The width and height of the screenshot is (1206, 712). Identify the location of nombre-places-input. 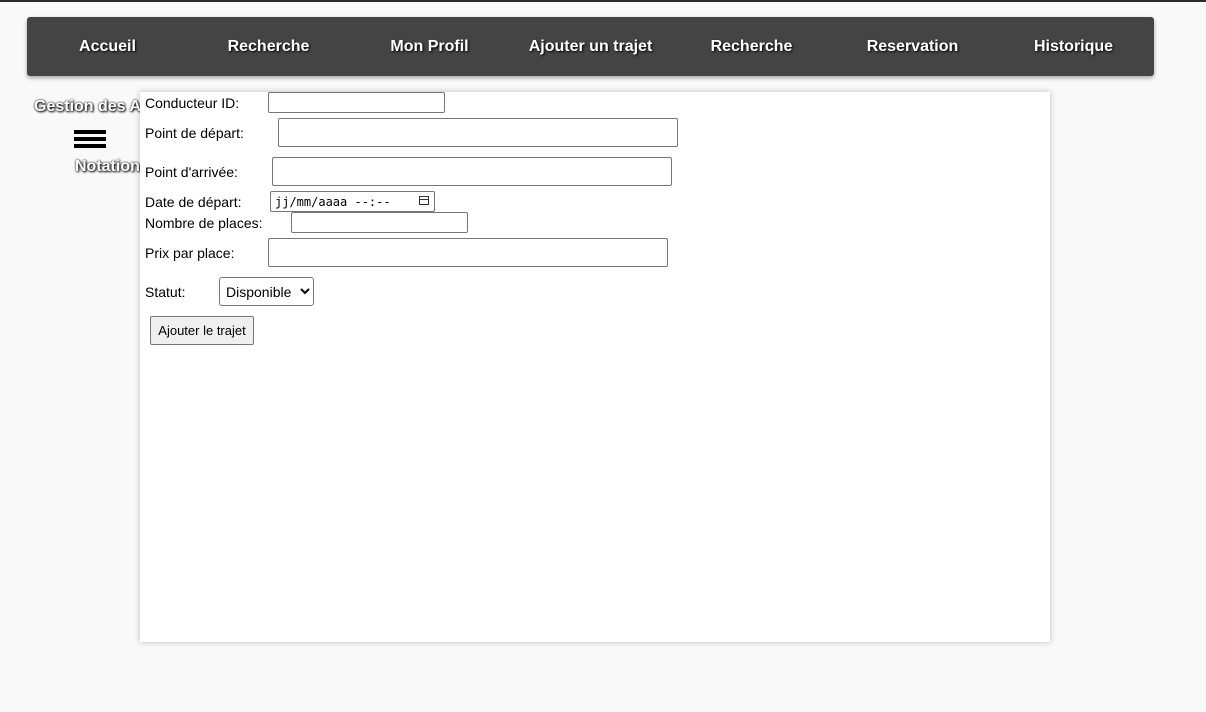
(379, 222).